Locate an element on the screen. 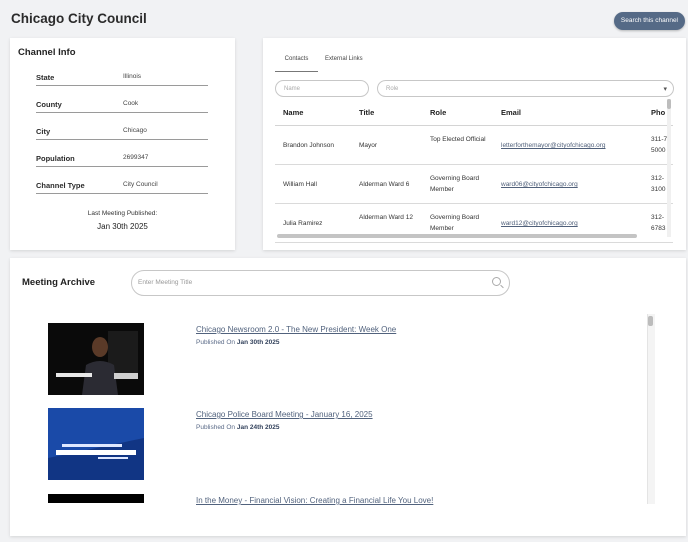  chevron-down-icon: ▾ is located at coordinates (665, 89).